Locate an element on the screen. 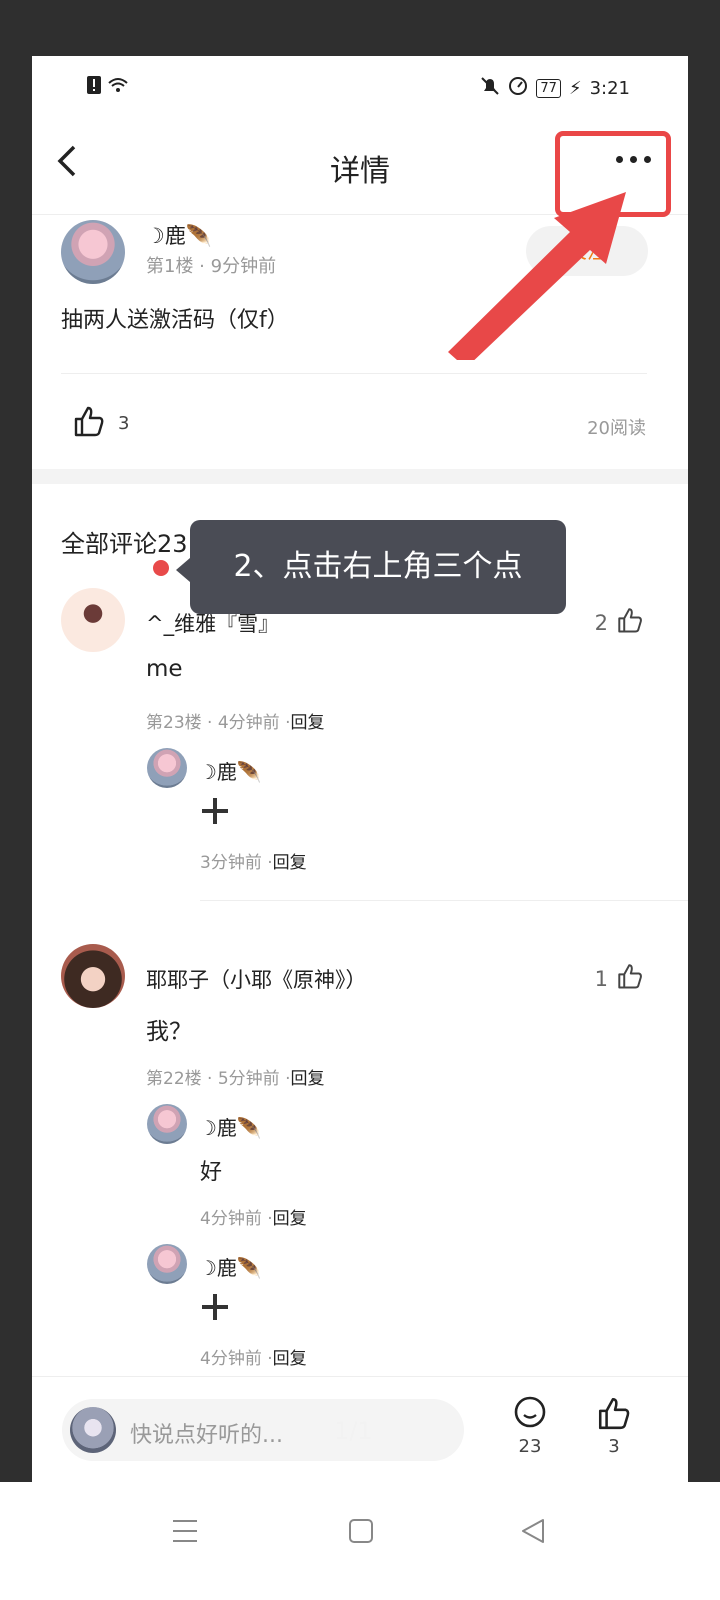 This screenshot has width=720, height=1600. comment-like-button: 2 is located at coordinates (619, 622).